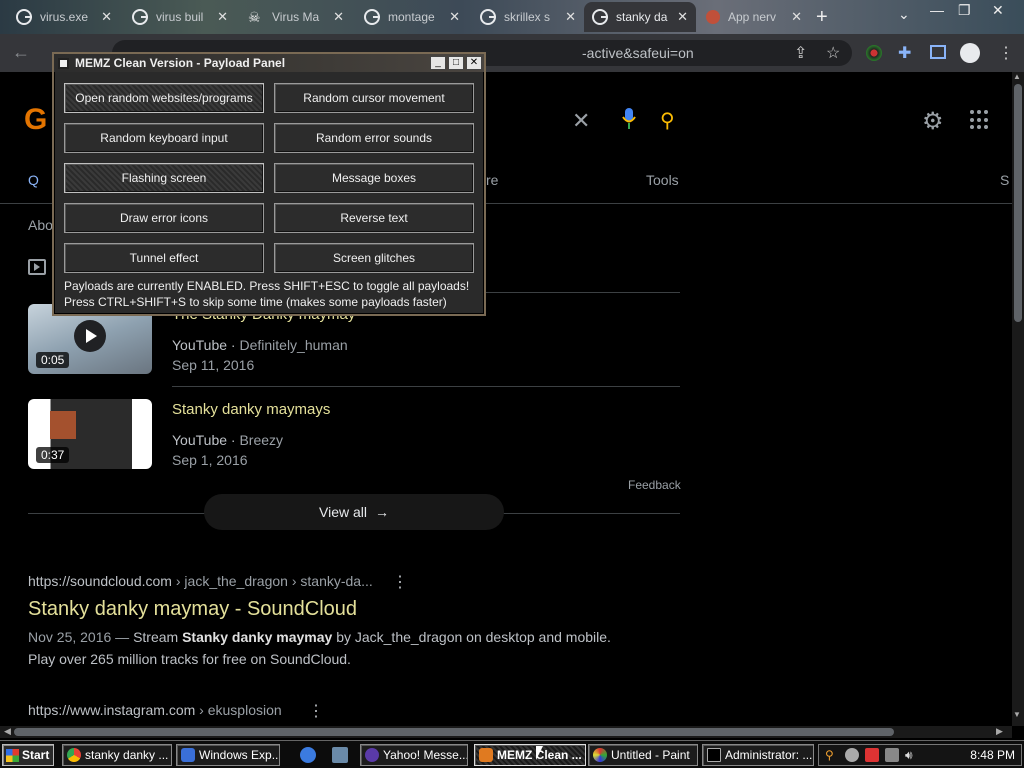 The image size is (1024, 768). What do you see at coordinates (35, 120) in the screenshot?
I see `google-logo: G` at bounding box center [35, 120].